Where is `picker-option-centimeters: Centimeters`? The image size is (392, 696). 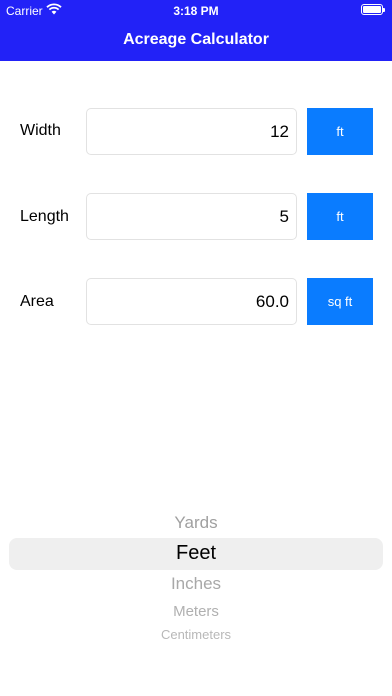 picker-option-centimeters: Centimeters is located at coordinates (196, 634).